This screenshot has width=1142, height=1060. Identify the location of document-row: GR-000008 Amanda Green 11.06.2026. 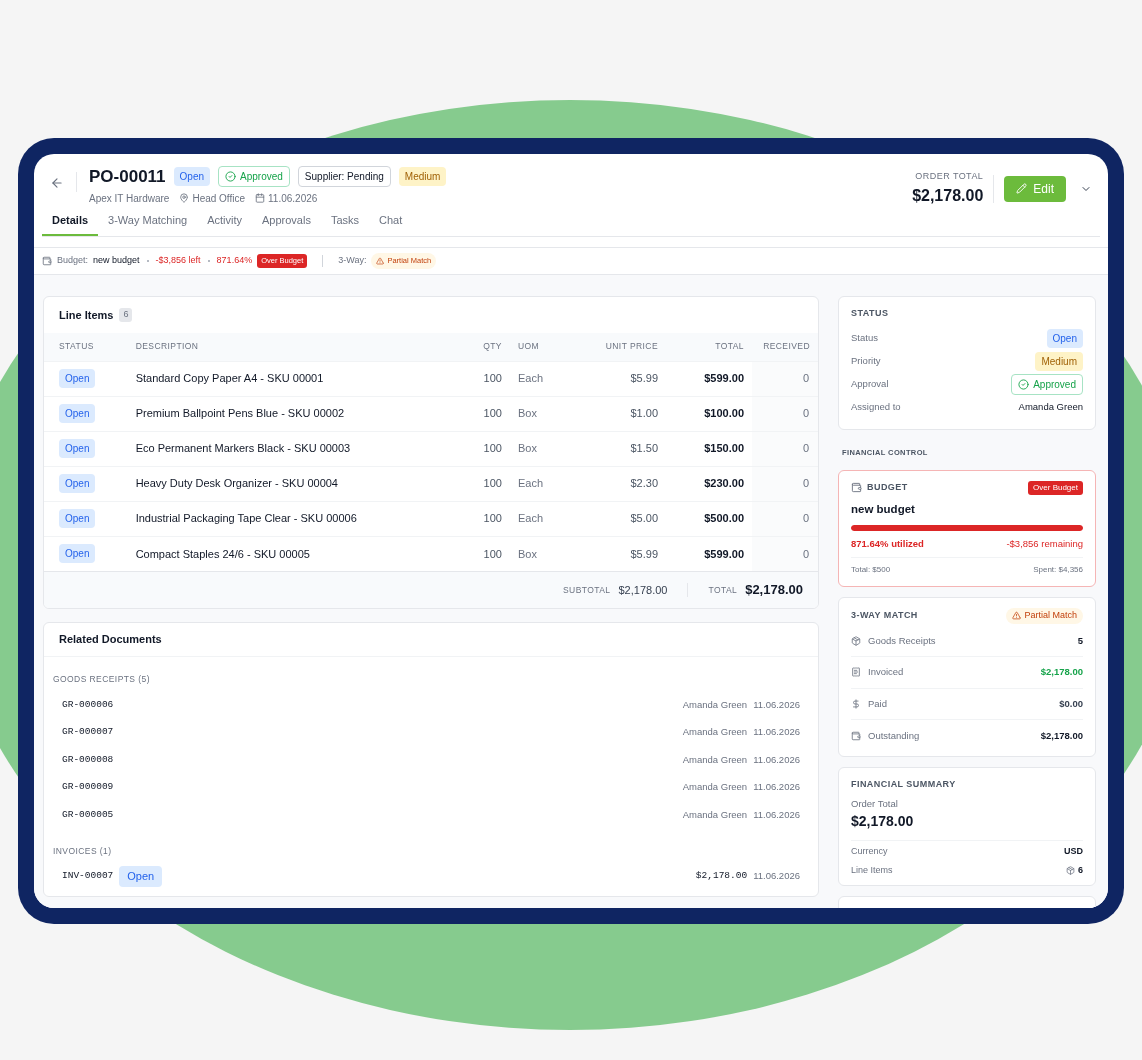
(431, 760).